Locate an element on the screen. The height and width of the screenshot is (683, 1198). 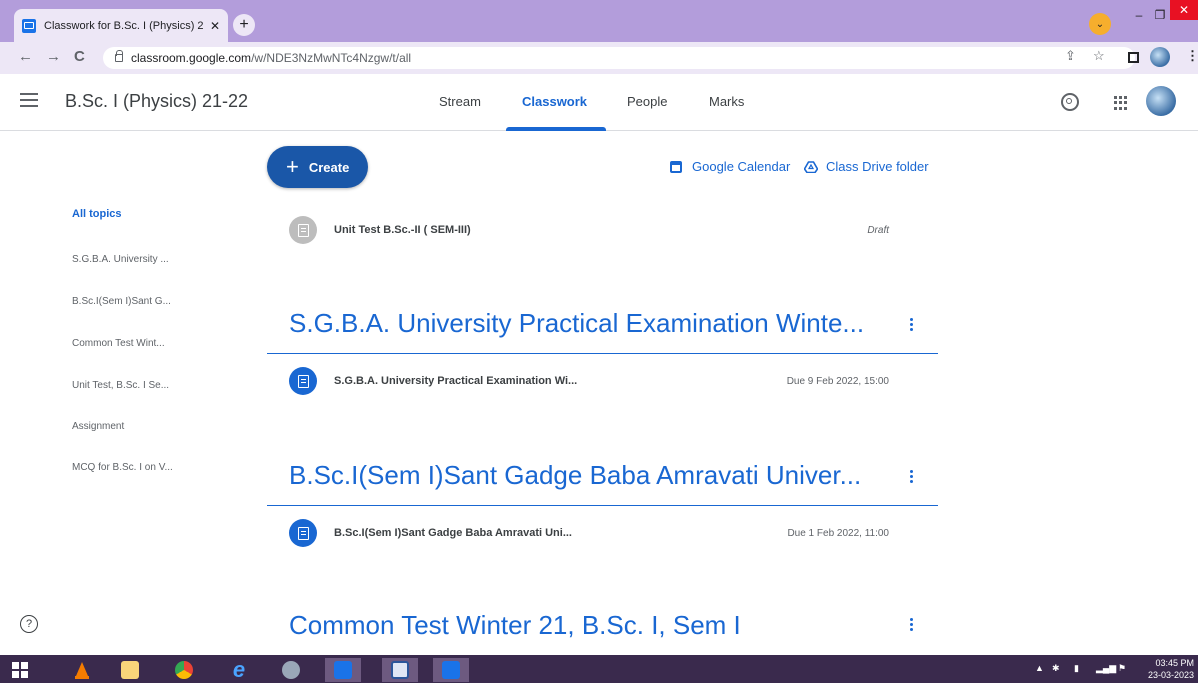
topic-heading: Common Test Winter 21, B.Sc. I, Sem I is located at coordinates (515, 625).